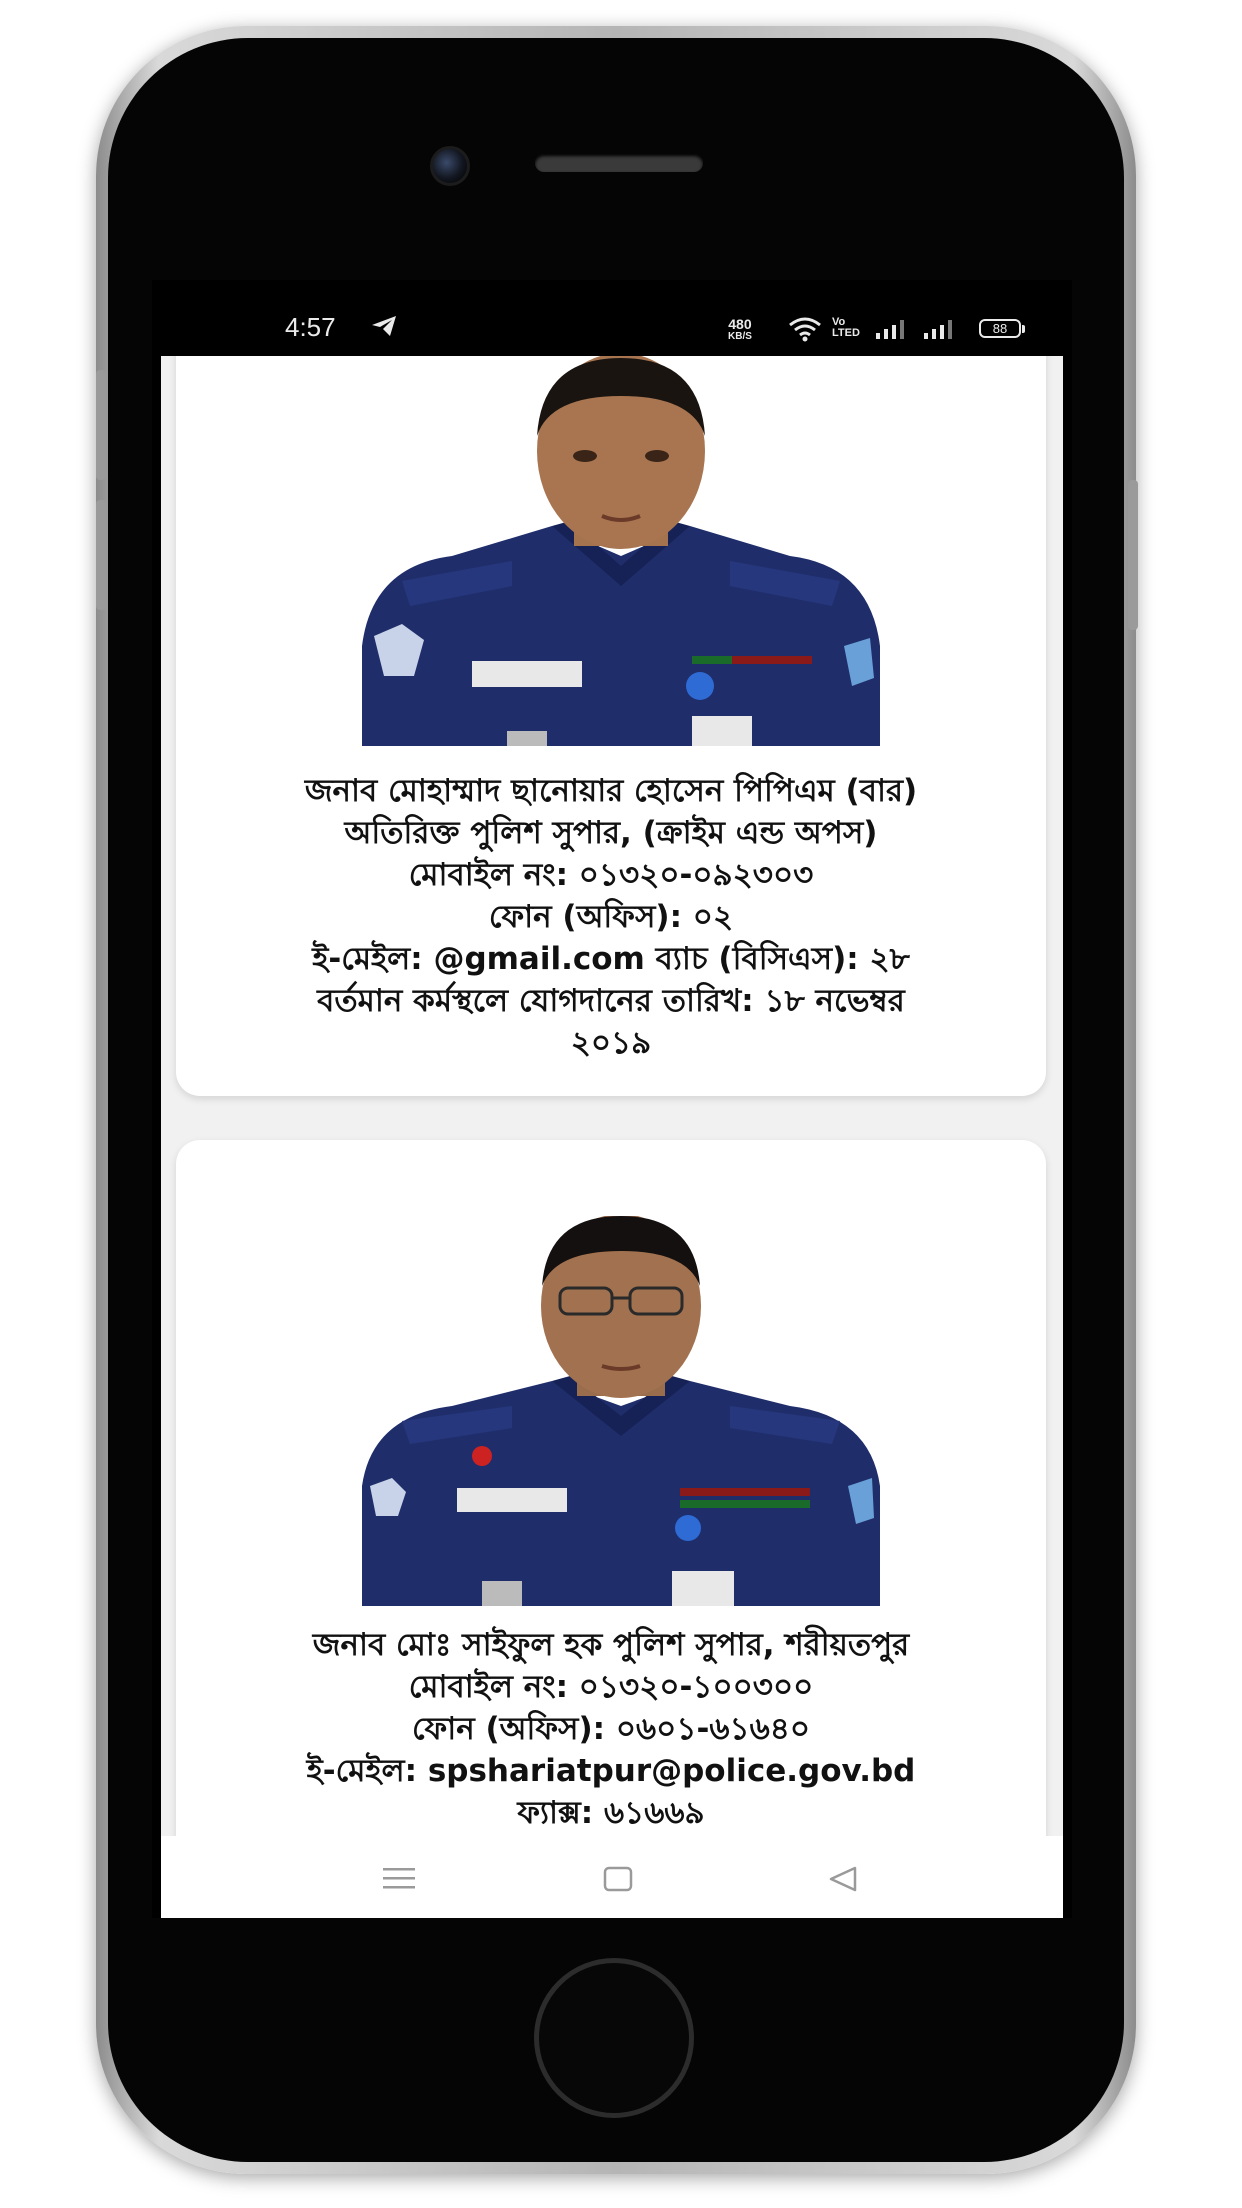 This screenshot has height=2208, width=1242. I want to click on officer-mobile: মোবাইল নং: ০১৩২০-০৯২৩০৩, so click(611, 875).